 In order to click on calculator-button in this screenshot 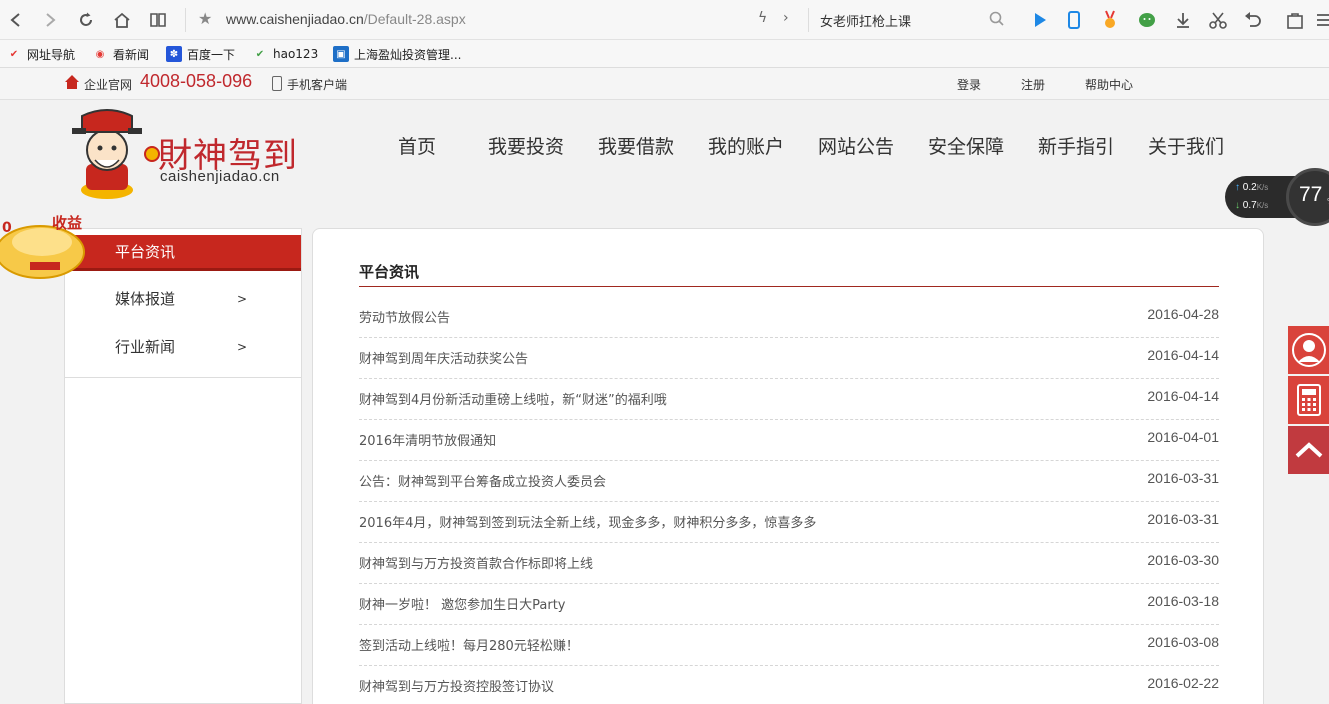, I will do `click(1308, 400)`.